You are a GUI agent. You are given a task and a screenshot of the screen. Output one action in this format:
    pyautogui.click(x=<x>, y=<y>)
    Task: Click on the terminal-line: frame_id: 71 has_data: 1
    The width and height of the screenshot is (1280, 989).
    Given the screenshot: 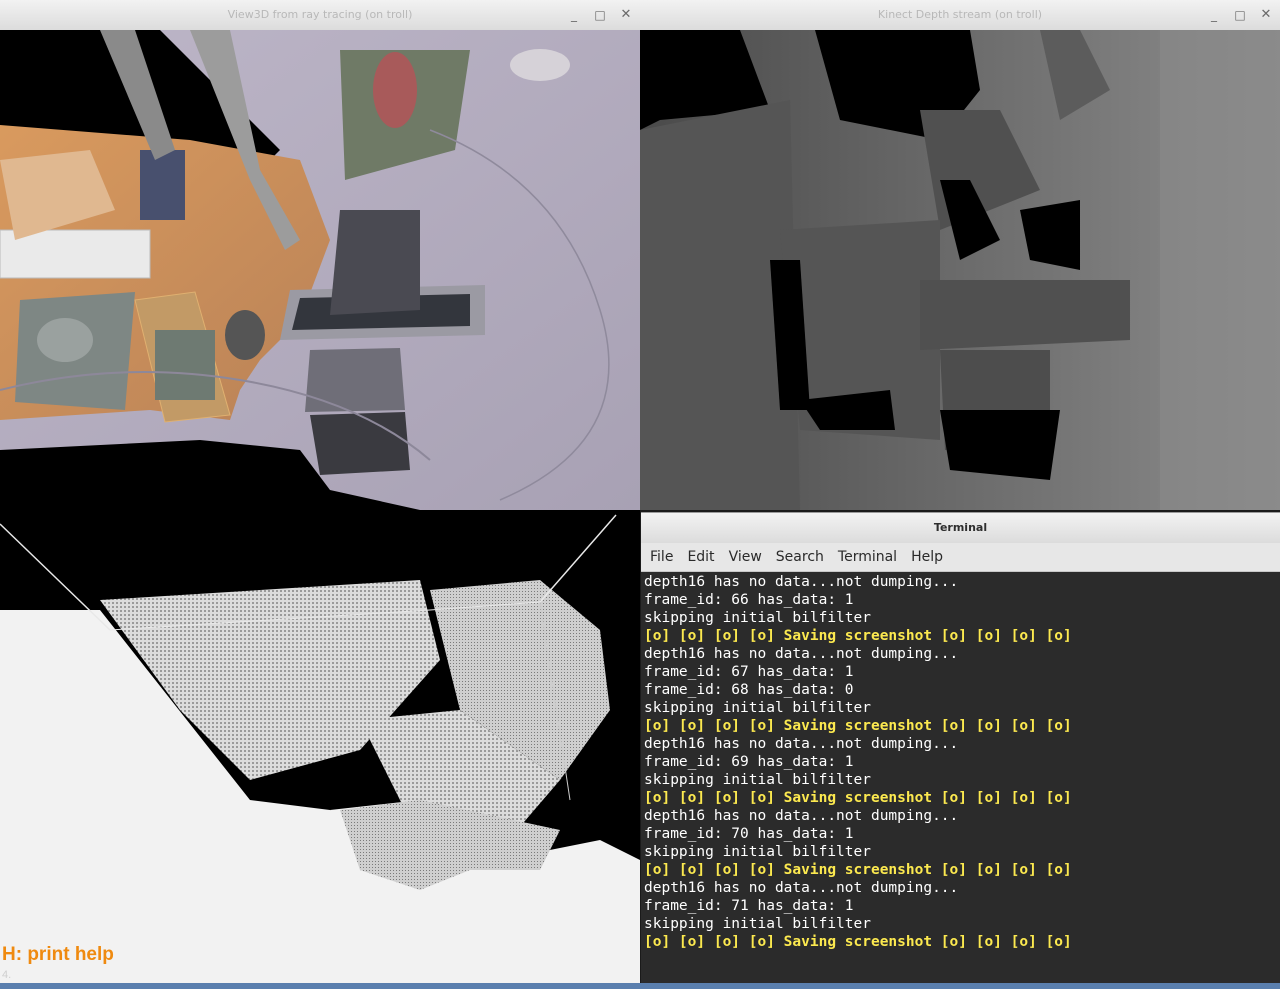 What is the action you would take?
    pyautogui.click(x=749, y=906)
    